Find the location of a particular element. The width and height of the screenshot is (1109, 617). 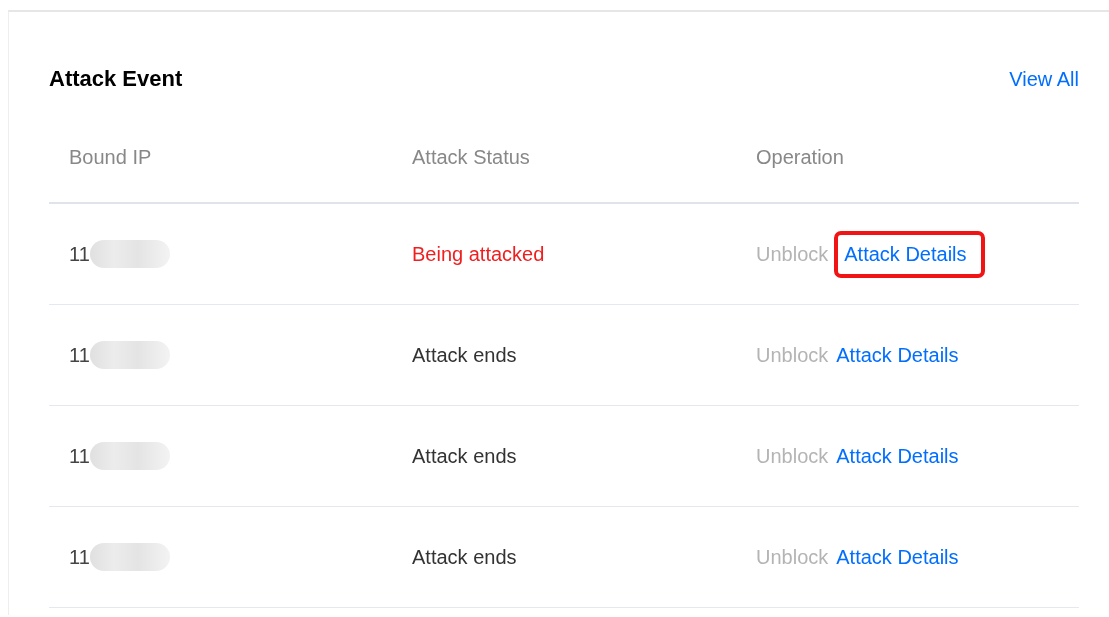

status-text: Being attacked is located at coordinates (479, 254).